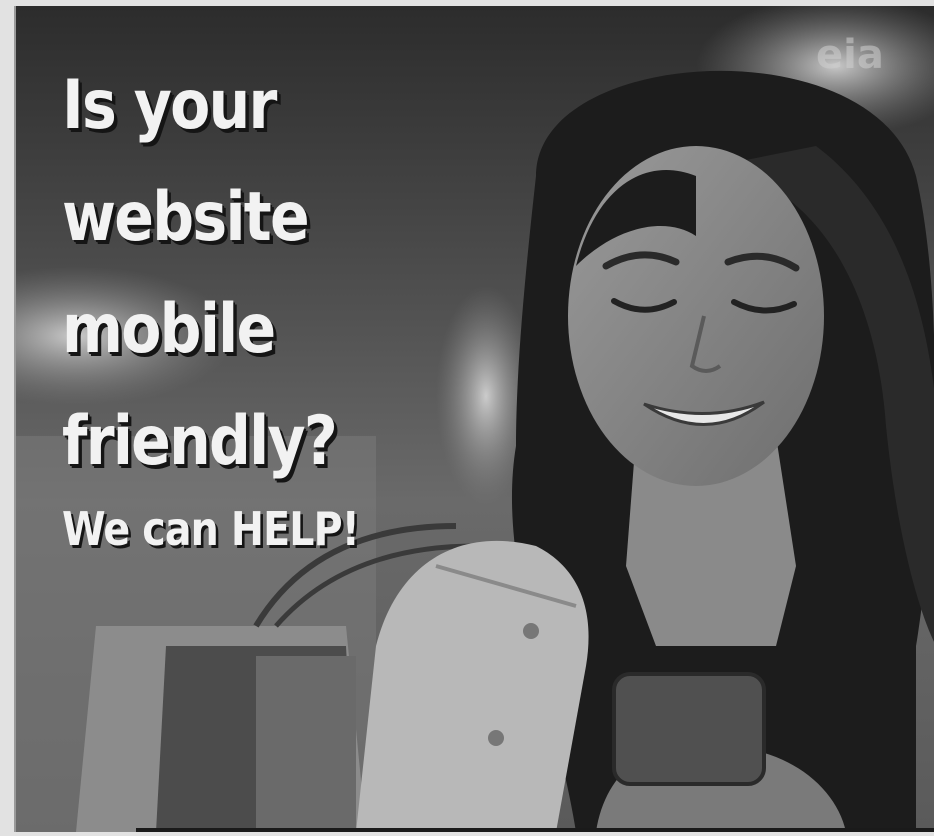 The image size is (934, 836). Describe the element at coordinates (169, 105) in the screenshot. I see `headline-line: Is your` at that location.